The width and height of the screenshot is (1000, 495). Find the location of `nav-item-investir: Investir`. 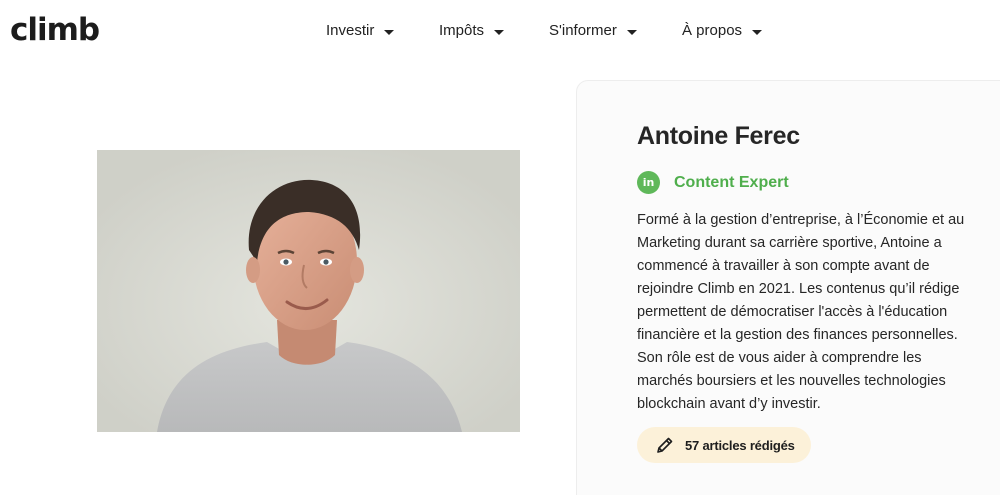

nav-item-investir: Investir is located at coordinates (360, 31).